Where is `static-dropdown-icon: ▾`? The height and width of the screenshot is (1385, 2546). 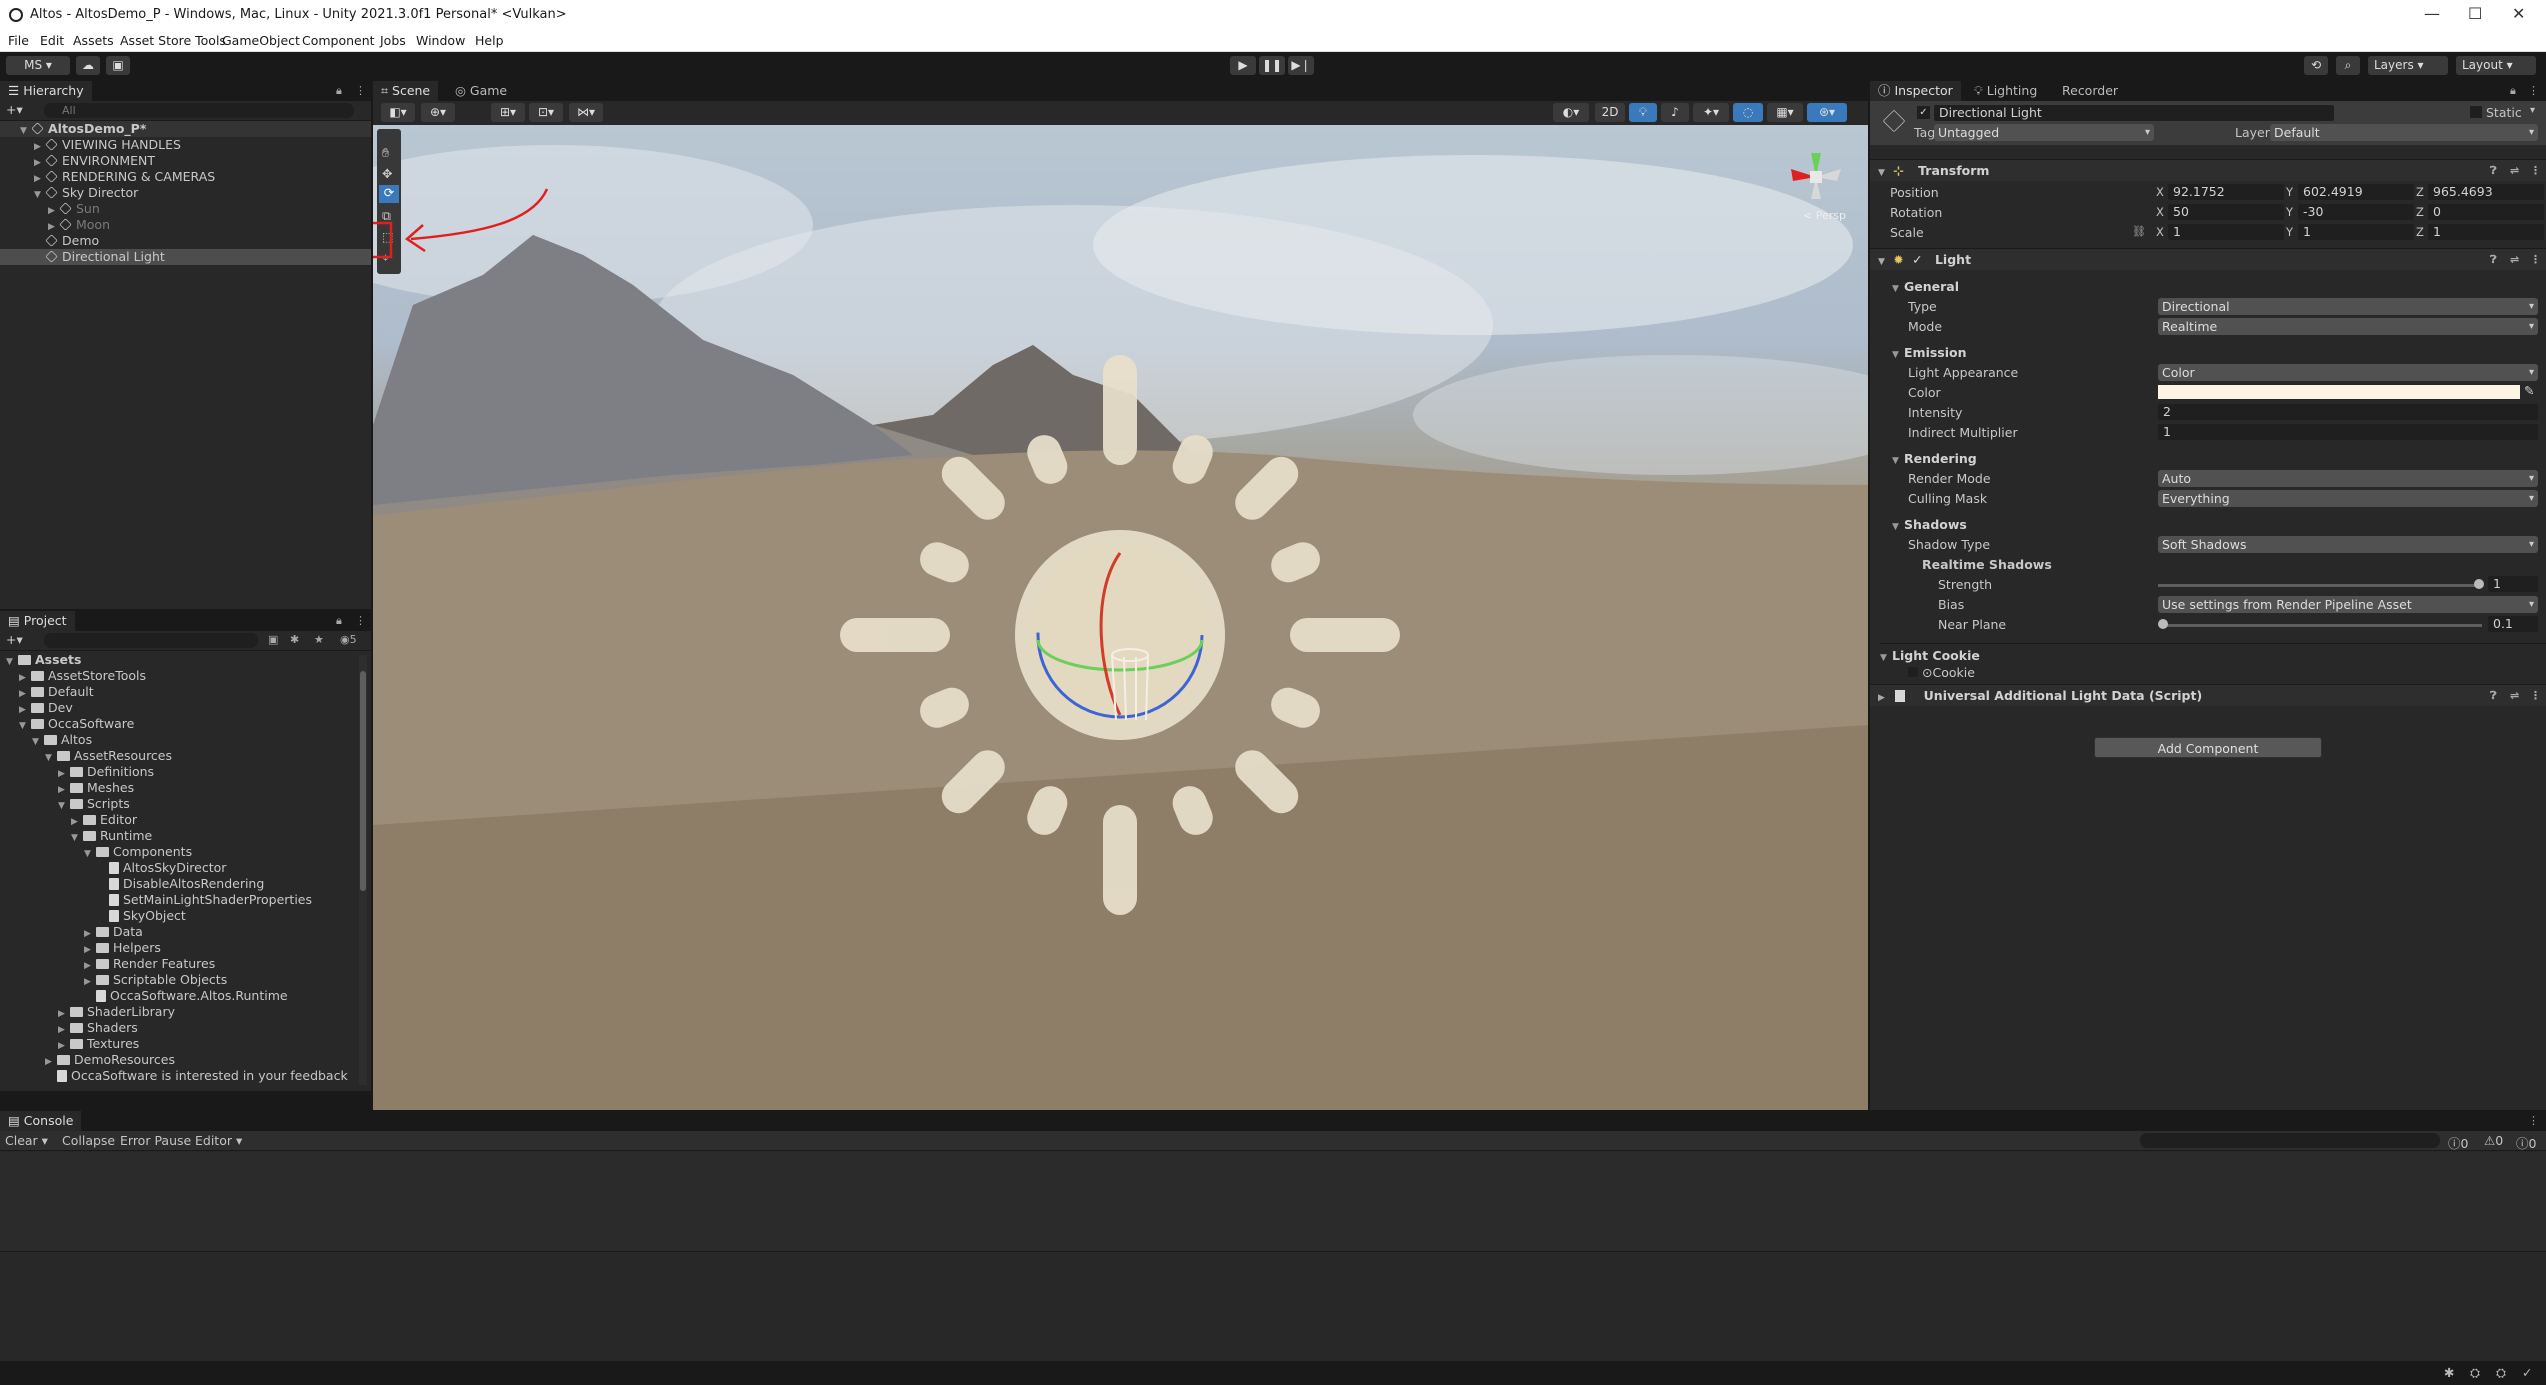 static-dropdown-icon: ▾ is located at coordinates (2532, 110).